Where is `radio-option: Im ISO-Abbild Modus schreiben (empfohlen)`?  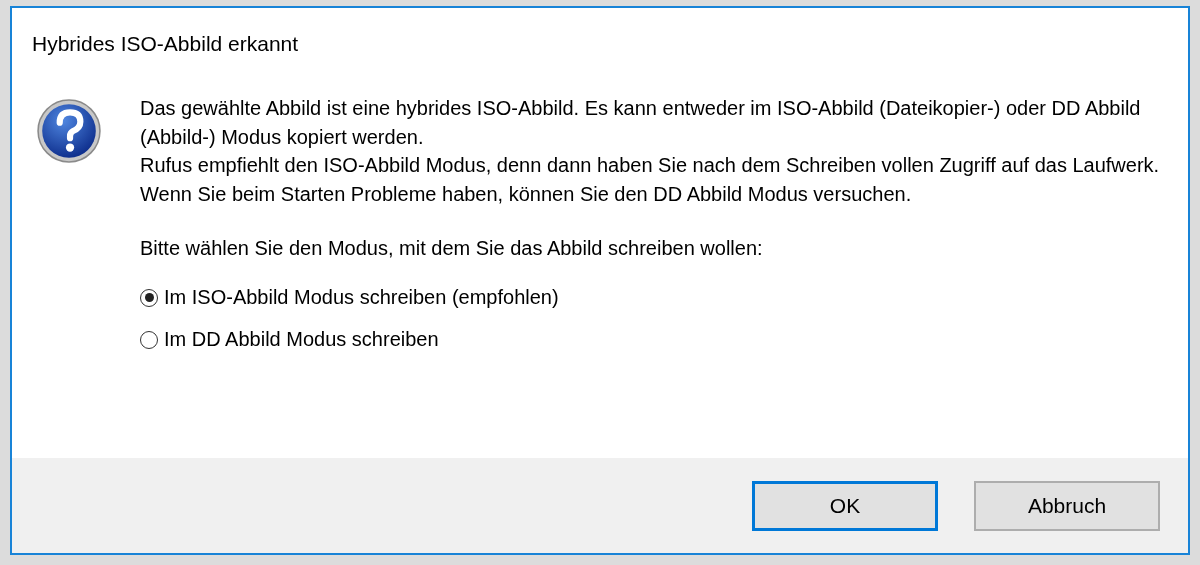
radio-option: Im ISO-Abbild Modus schreiben (empfohlen) is located at coordinates (650, 297).